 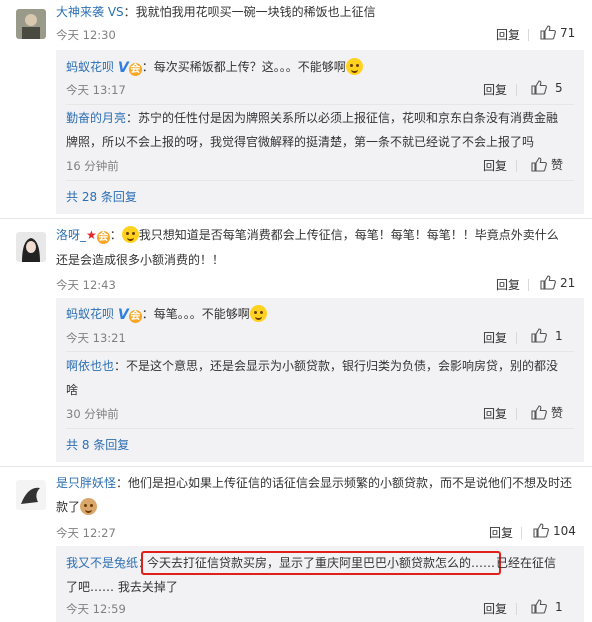 What do you see at coordinates (97, 445) in the screenshot?
I see `more-replies-link: 共 8 条回复` at bounding box center [97, 445].